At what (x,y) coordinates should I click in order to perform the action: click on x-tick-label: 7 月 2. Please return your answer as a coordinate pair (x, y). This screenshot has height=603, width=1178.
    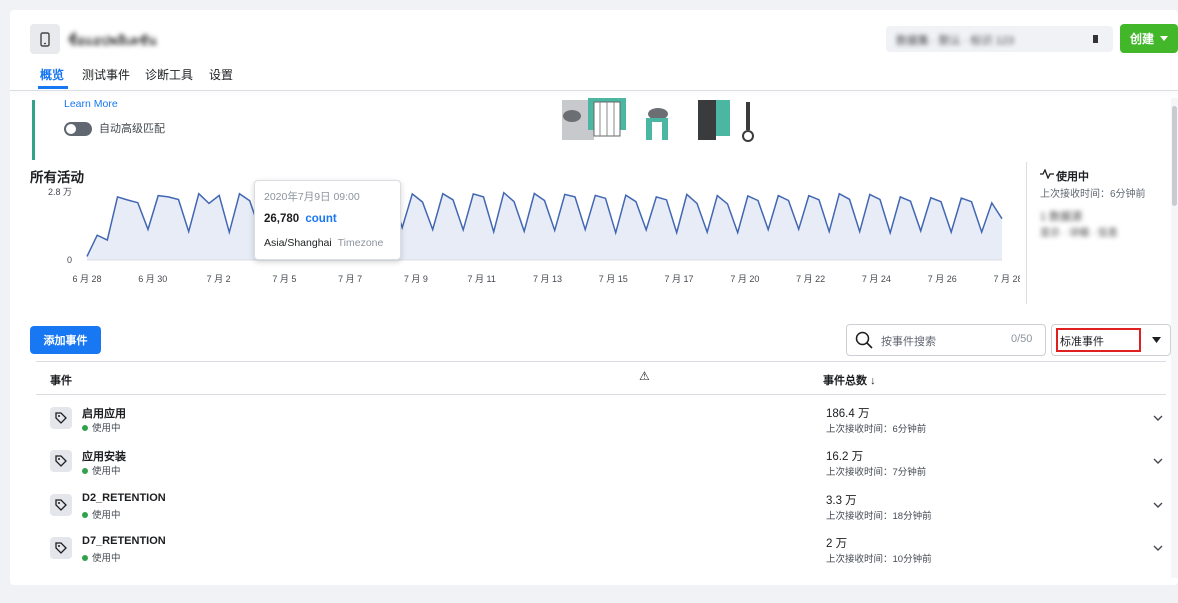
    Looking at the image, I should click on (219, 279).